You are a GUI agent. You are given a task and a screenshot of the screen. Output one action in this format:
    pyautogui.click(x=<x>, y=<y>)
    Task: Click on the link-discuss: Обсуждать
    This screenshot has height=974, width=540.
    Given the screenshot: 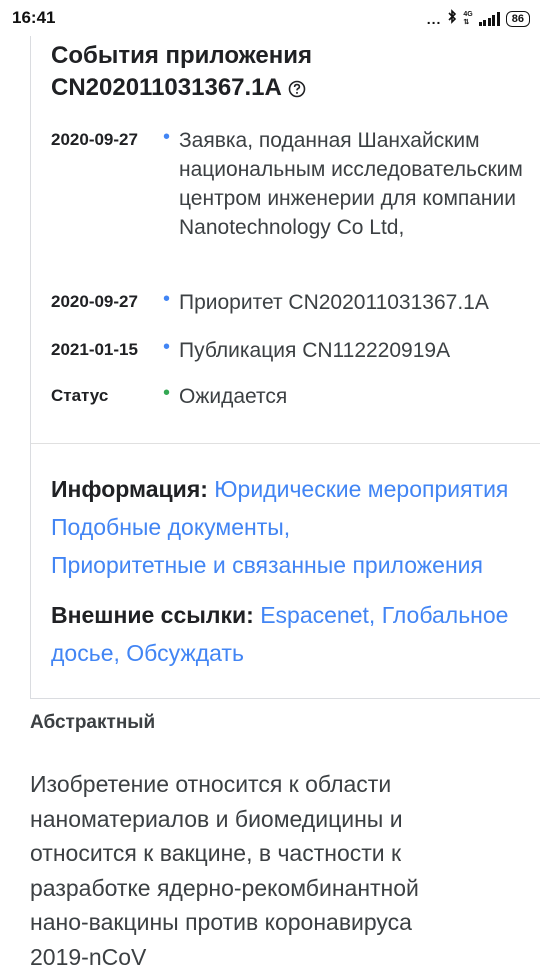 What is the action you would take?
    pyautogui.click(x=185, y=653)
    